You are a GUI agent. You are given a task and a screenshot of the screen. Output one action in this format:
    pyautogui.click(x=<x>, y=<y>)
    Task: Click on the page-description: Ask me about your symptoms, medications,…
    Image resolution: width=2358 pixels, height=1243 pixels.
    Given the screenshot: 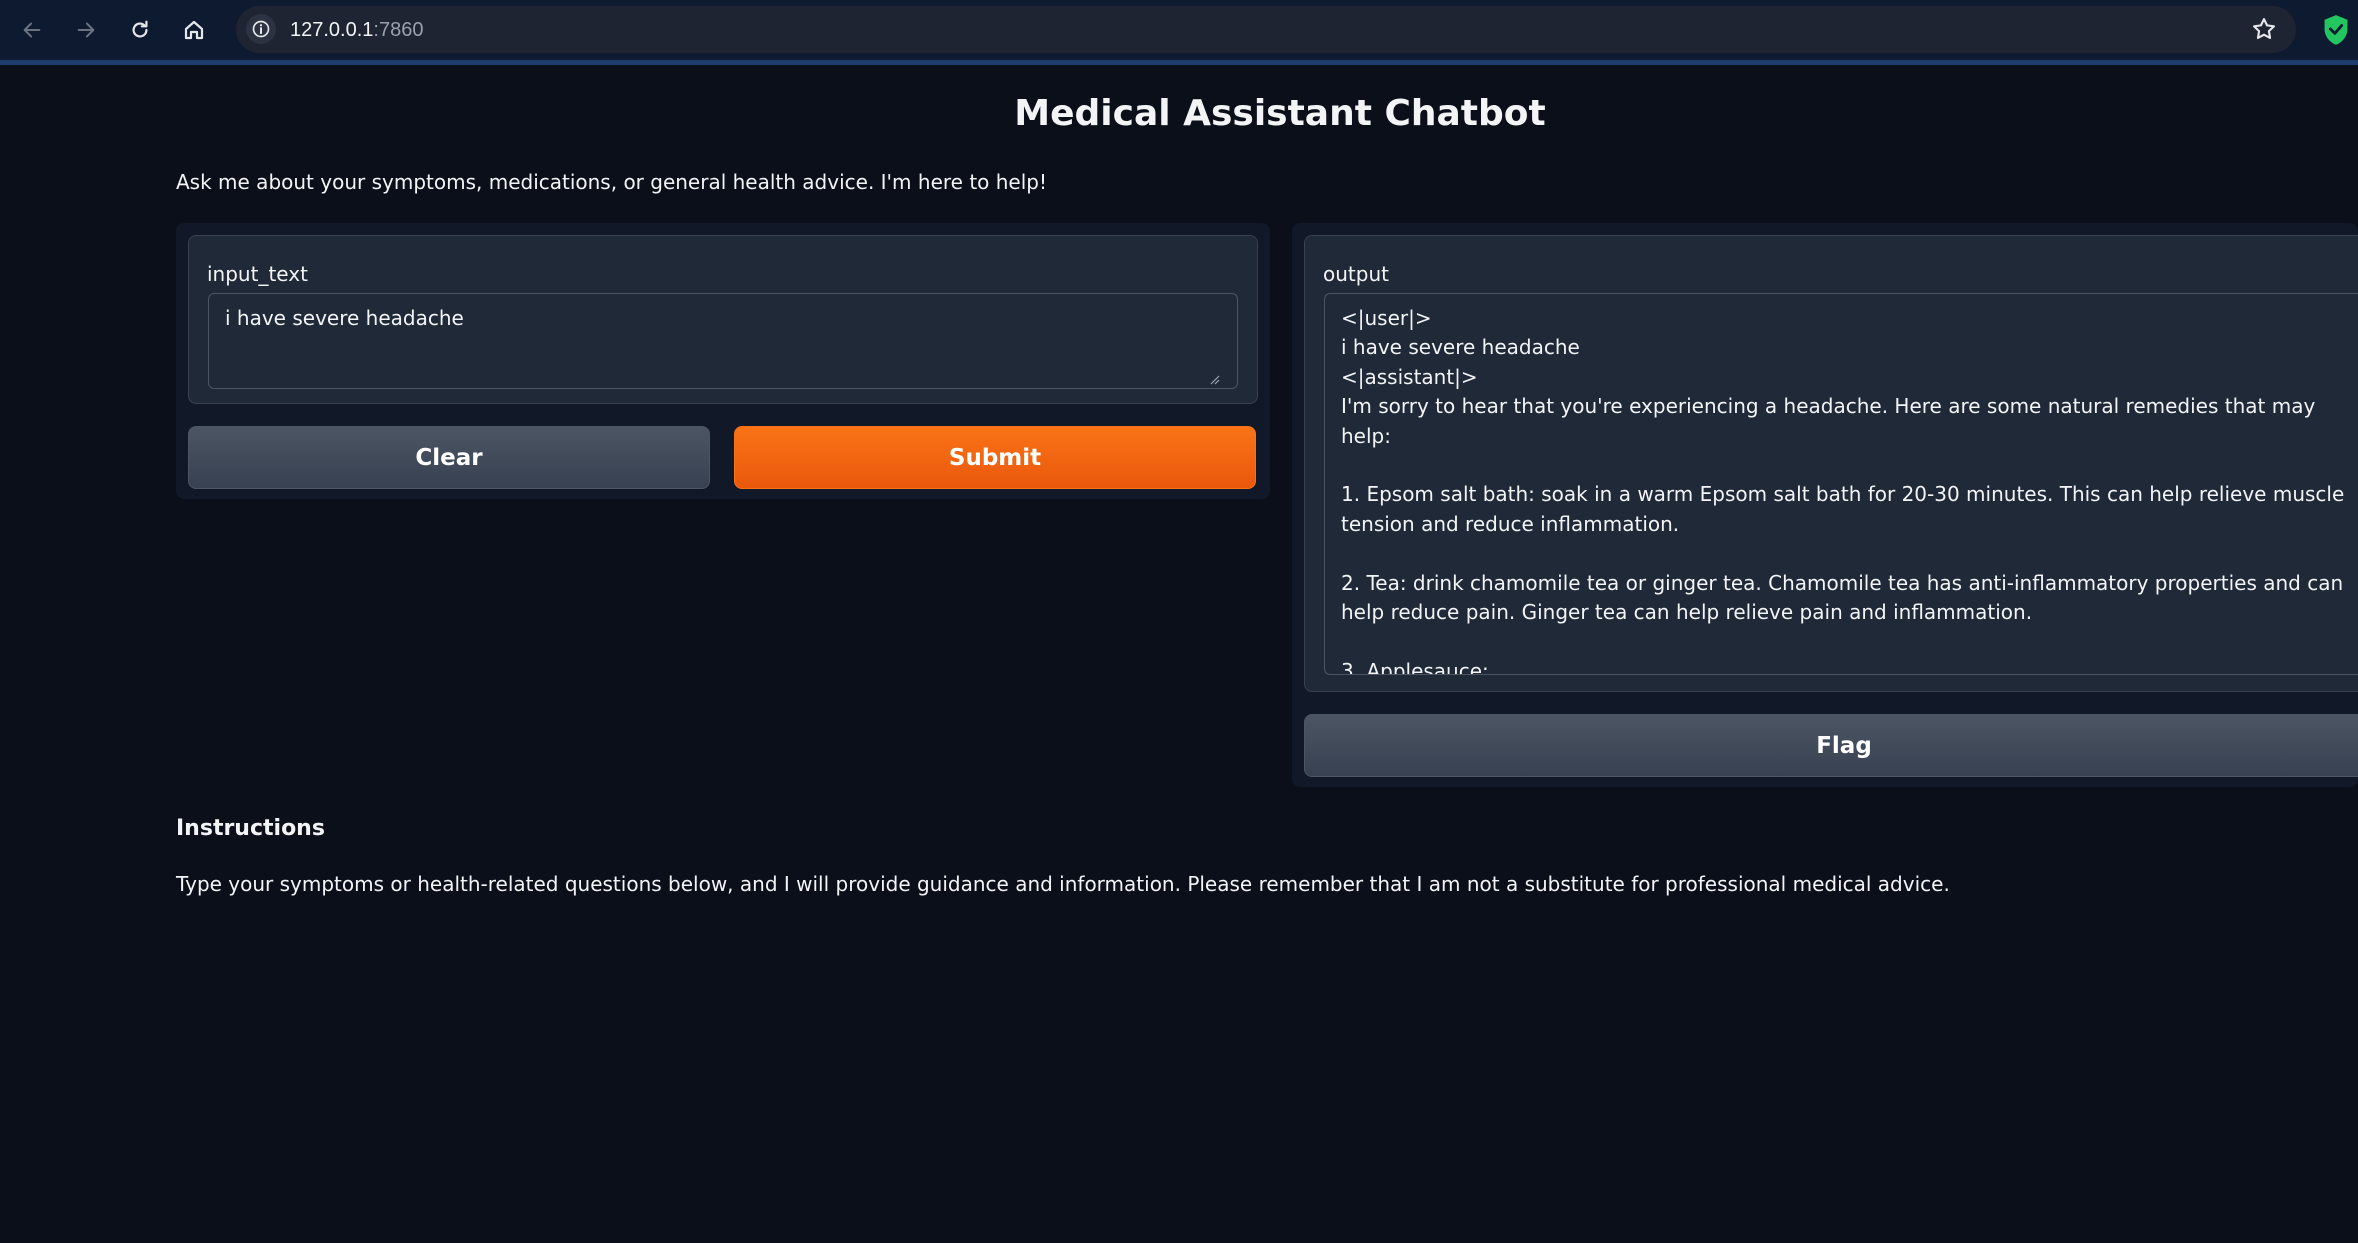 What is the action you would take?
    pyautogui.click(x=612, y=182)
    